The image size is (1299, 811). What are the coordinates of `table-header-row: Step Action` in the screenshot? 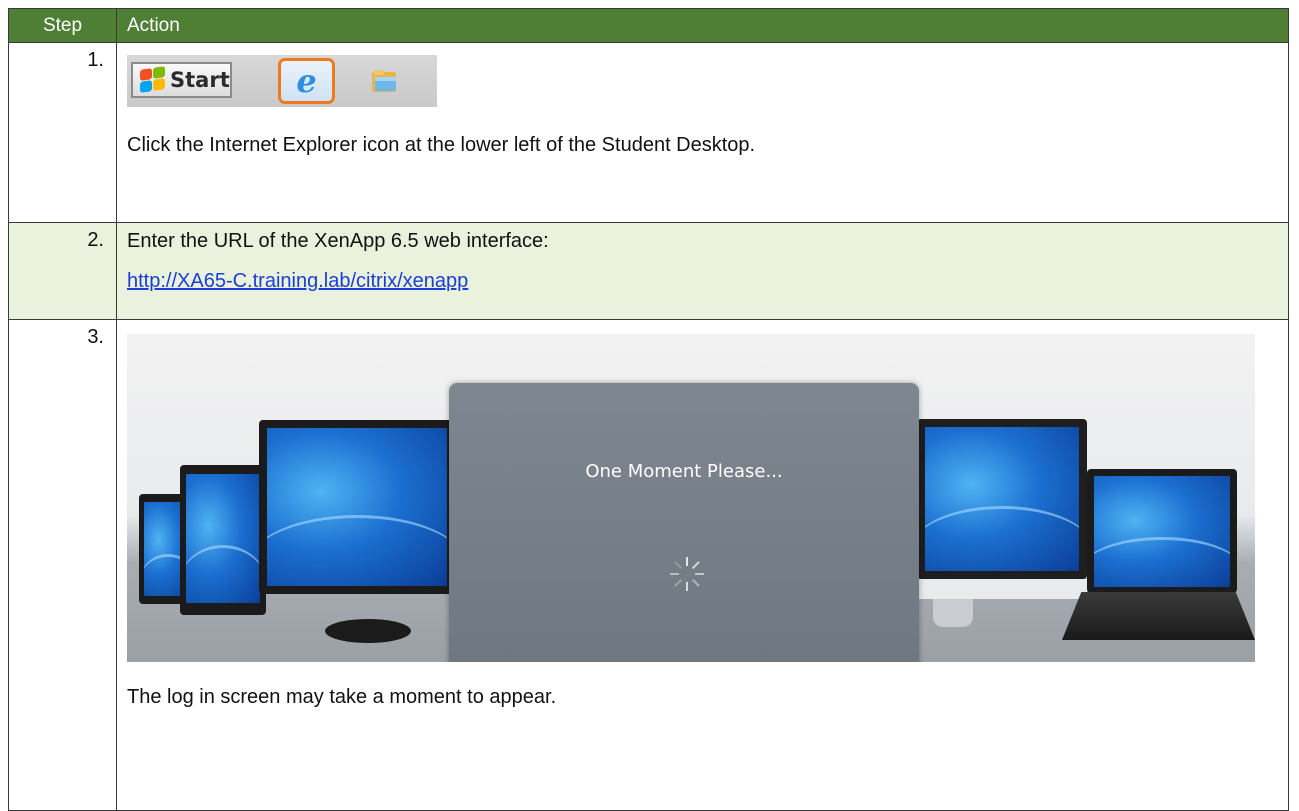 It's located at (648, 25).